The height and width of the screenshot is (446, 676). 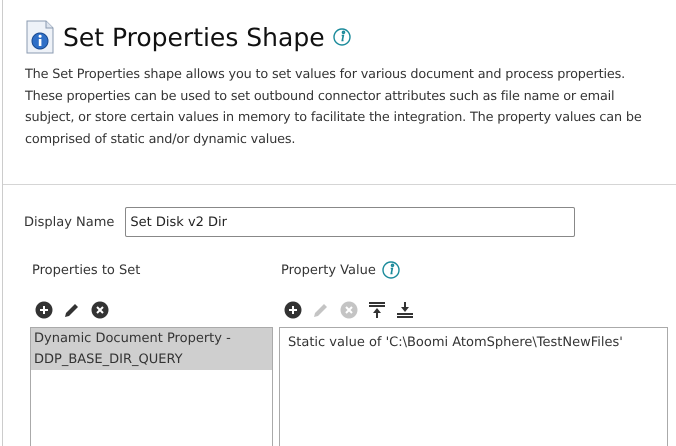 I want to click on move-to-bottom-icon, so click(x=405, y=310).